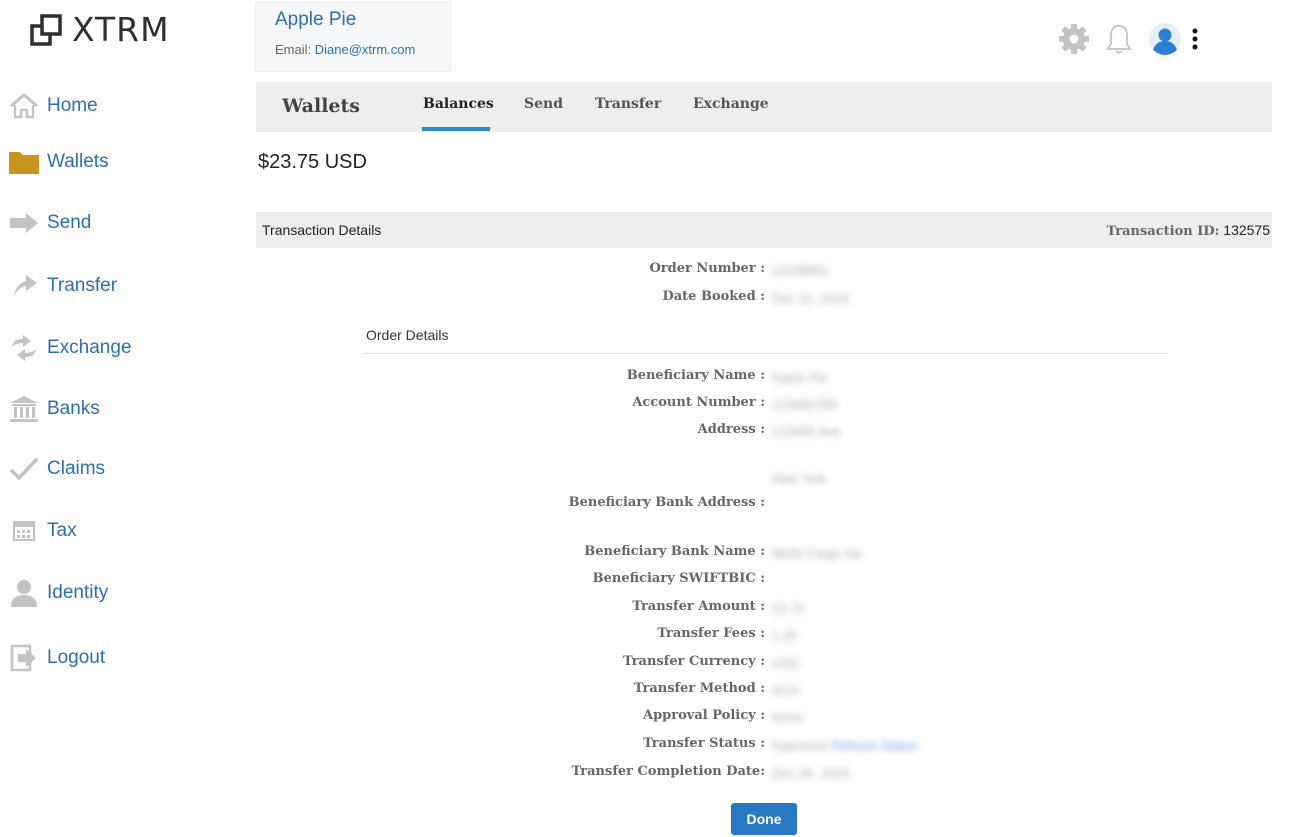 This screenshot has height=837, width=1291. Describe the element at coordinates (1074, 39) in the screenshot. I see `gear-icon` at that location.